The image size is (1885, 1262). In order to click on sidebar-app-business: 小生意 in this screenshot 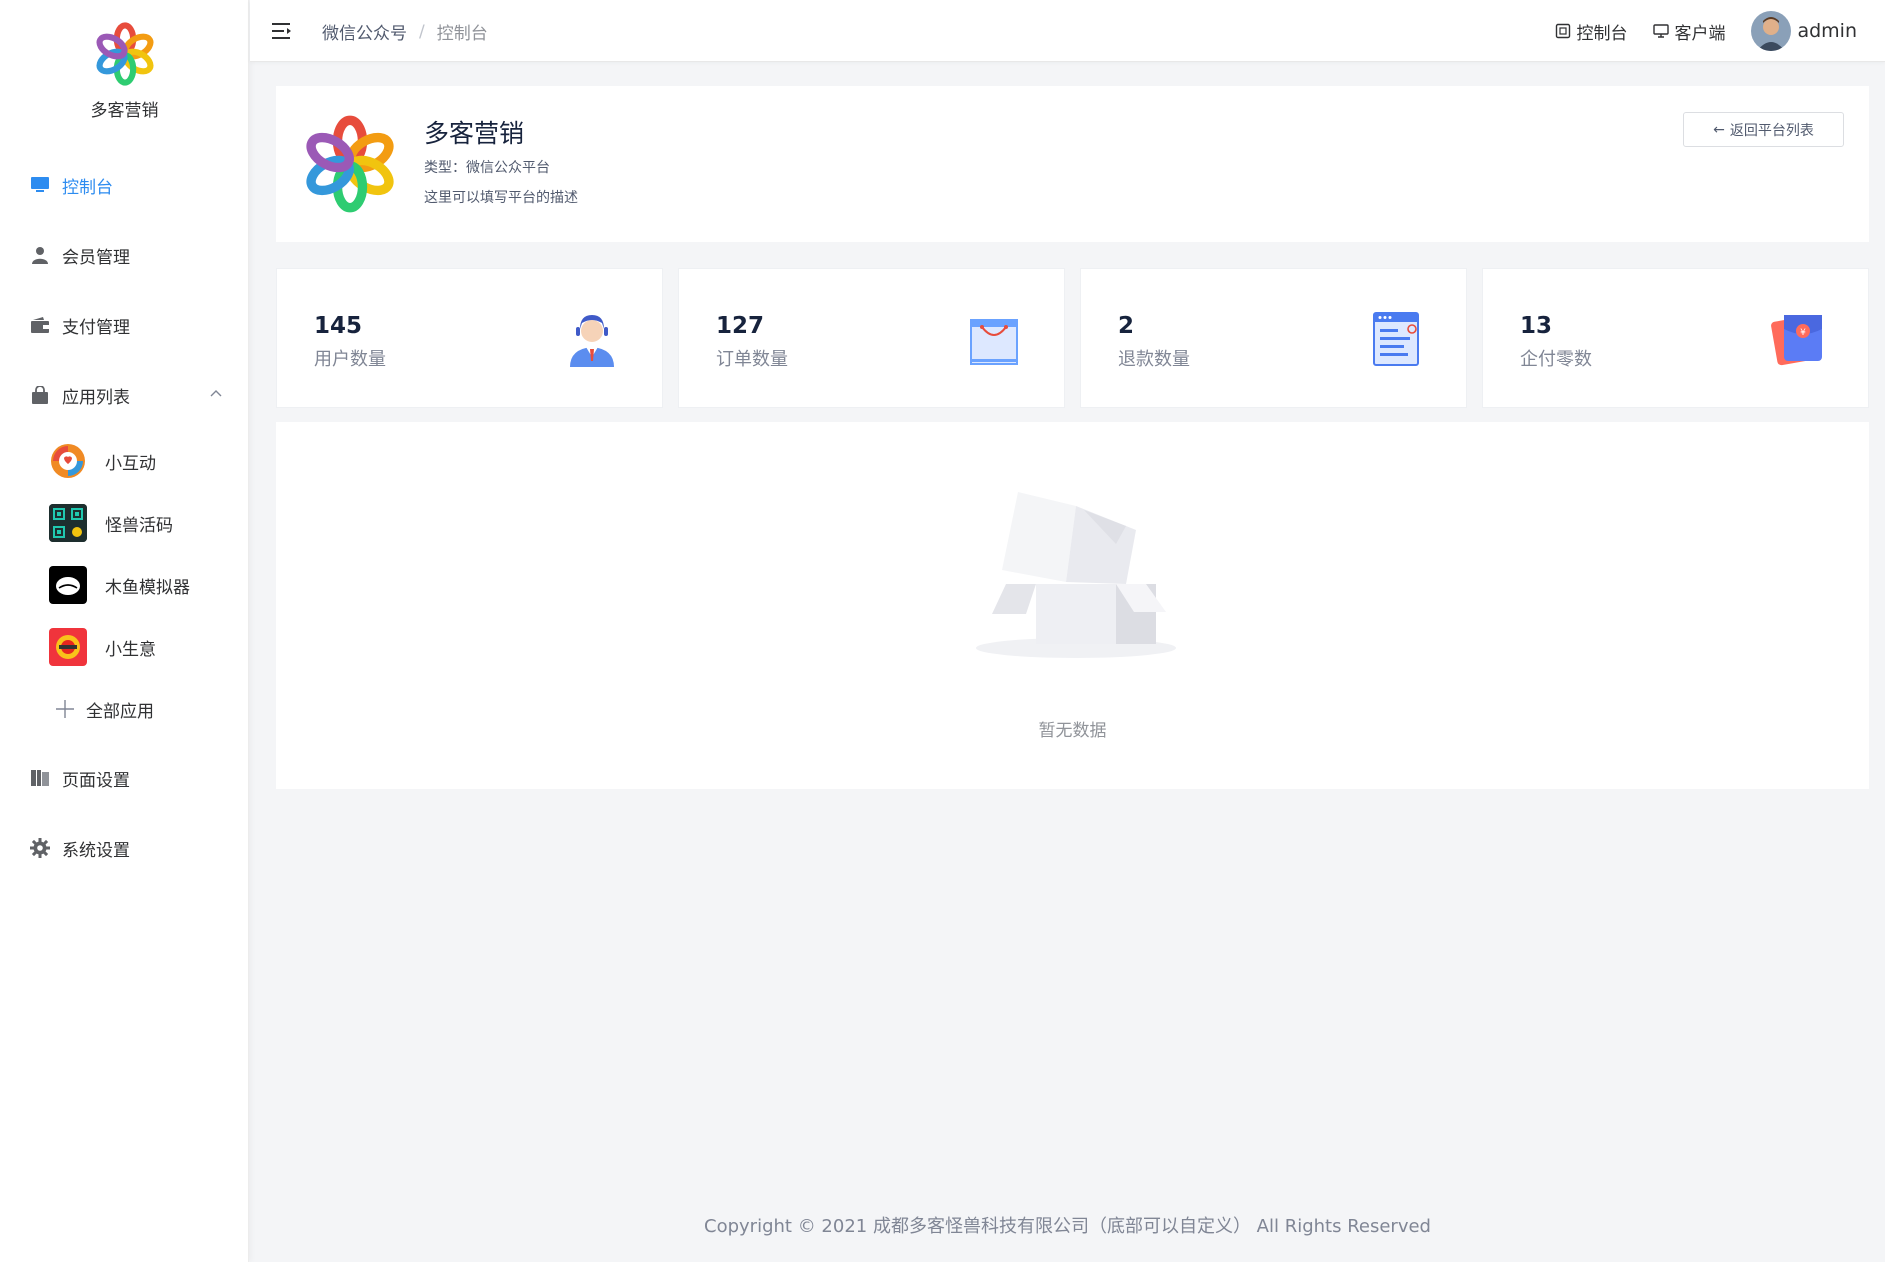, I will do `click(124, 647)`.